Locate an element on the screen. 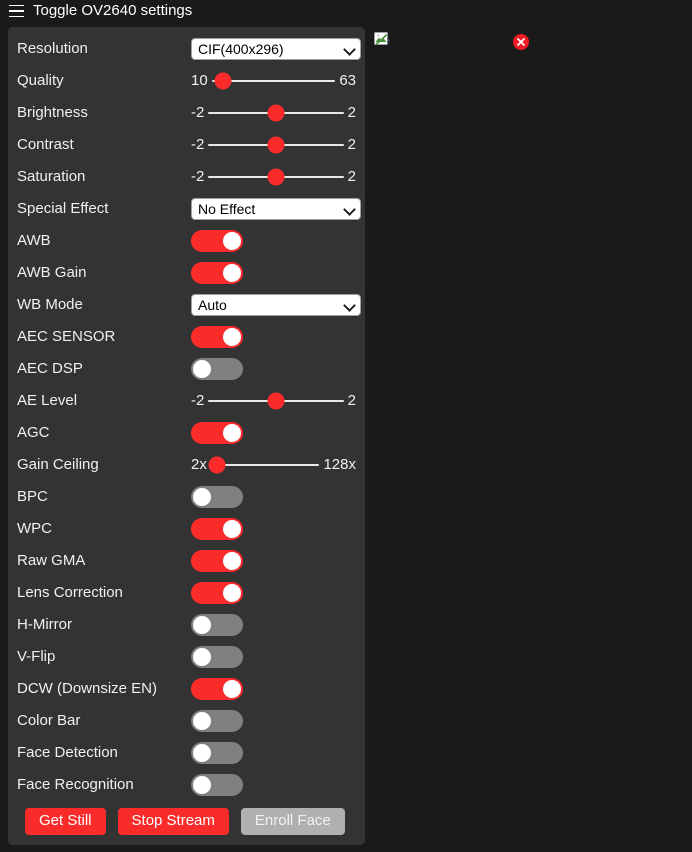 The height and width of the screenshot is (852, 692). setting-label: Lens Correction is located at coordinates (70, 592).